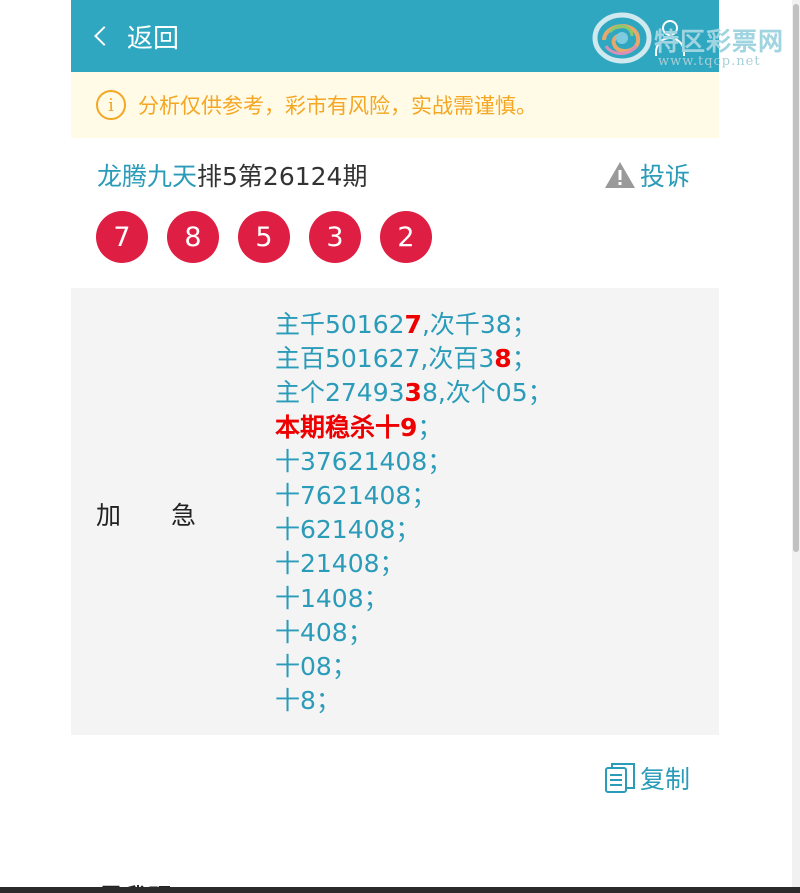 The image size is (800, 893). I want to click on number-ball: 3, so click(335, 237).